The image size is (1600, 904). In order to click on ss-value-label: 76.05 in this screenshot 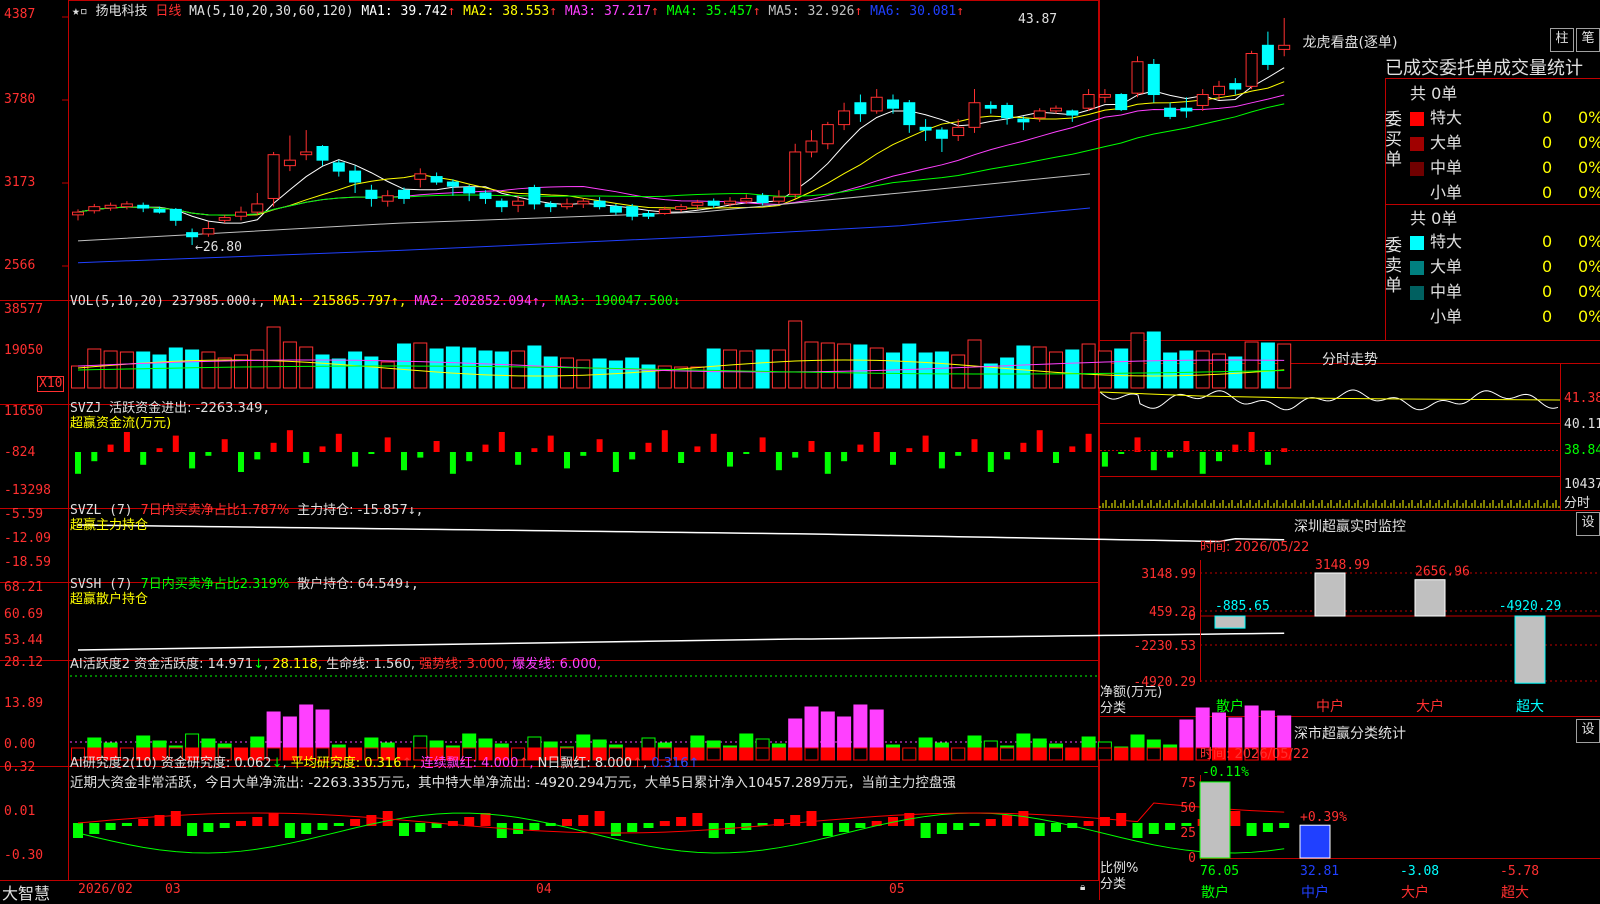, I will do `click(1219, 871)`.